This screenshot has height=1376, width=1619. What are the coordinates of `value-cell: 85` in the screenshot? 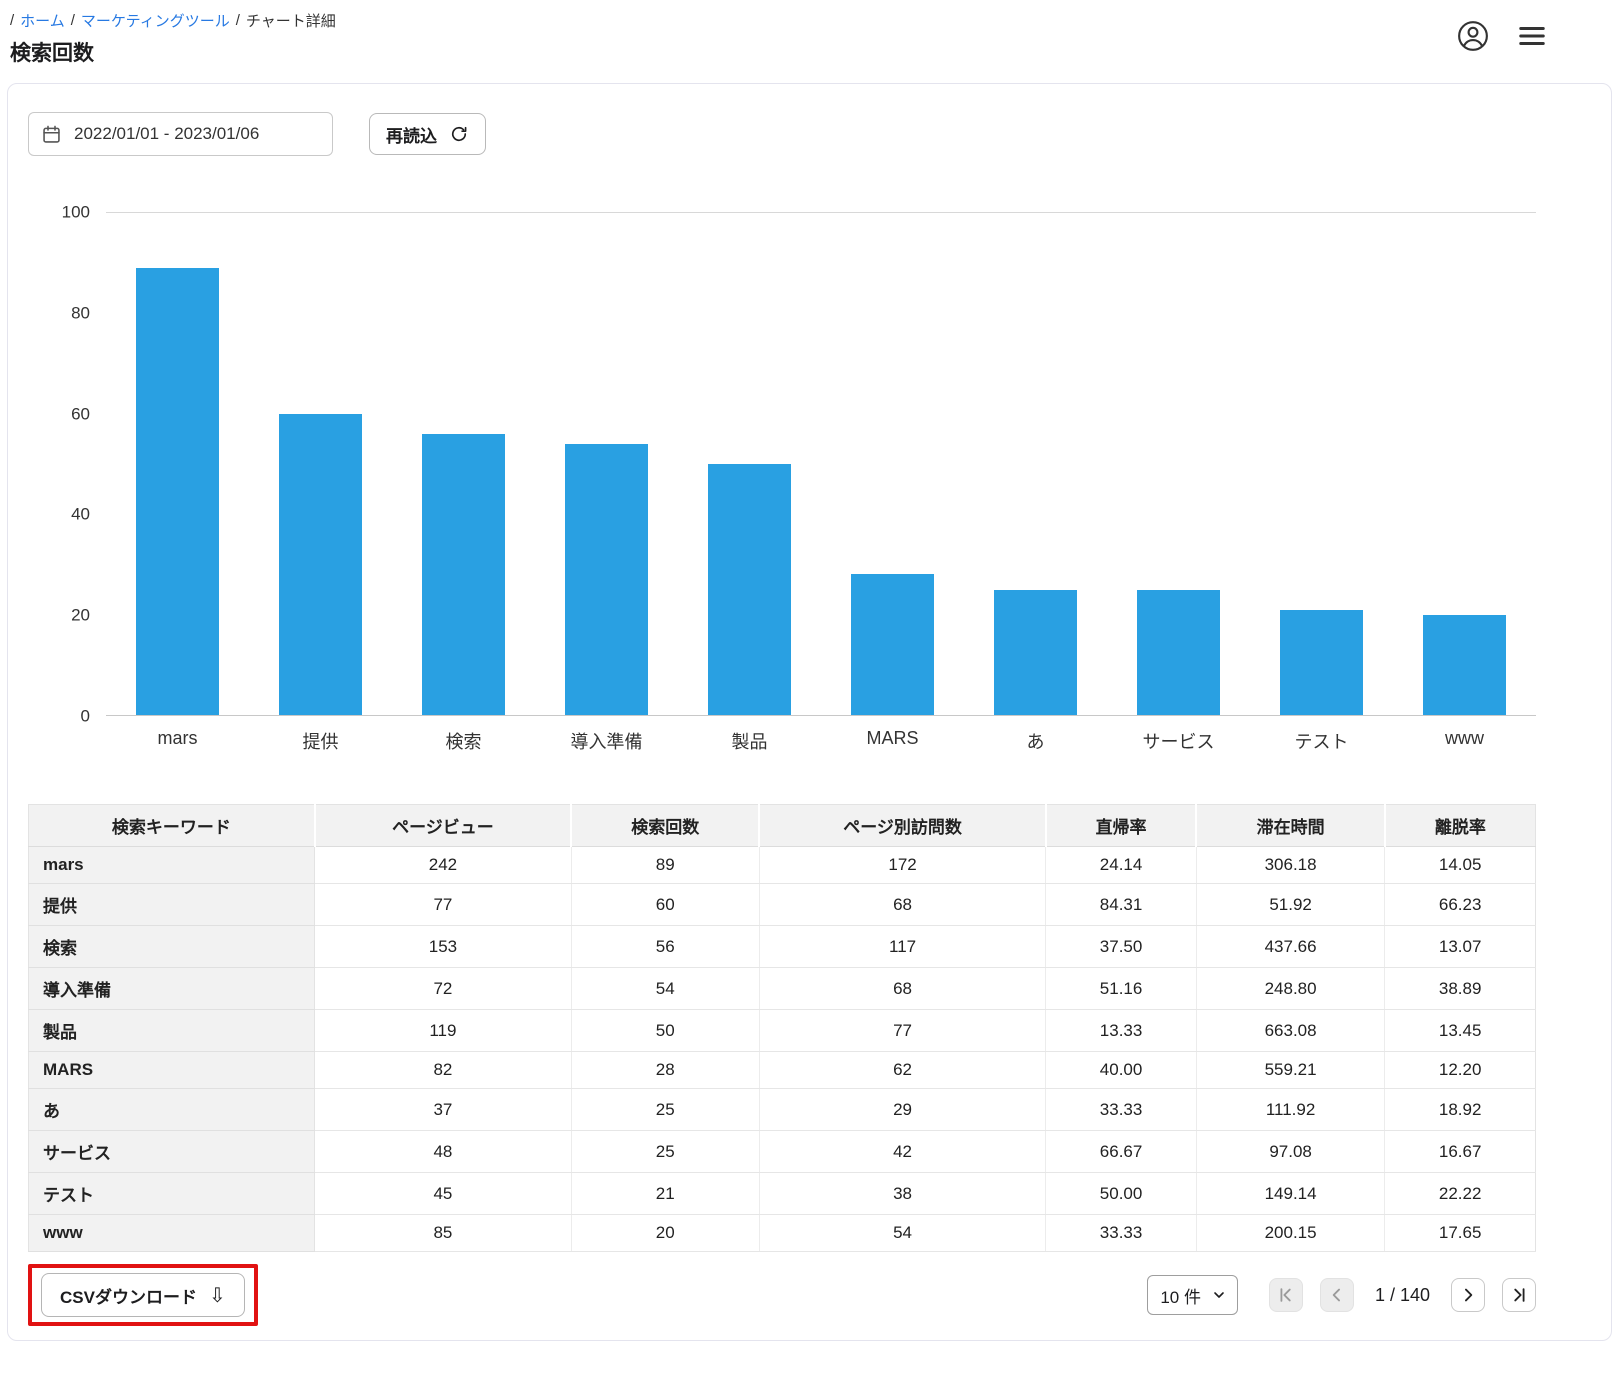 It's located at (443, 1233).